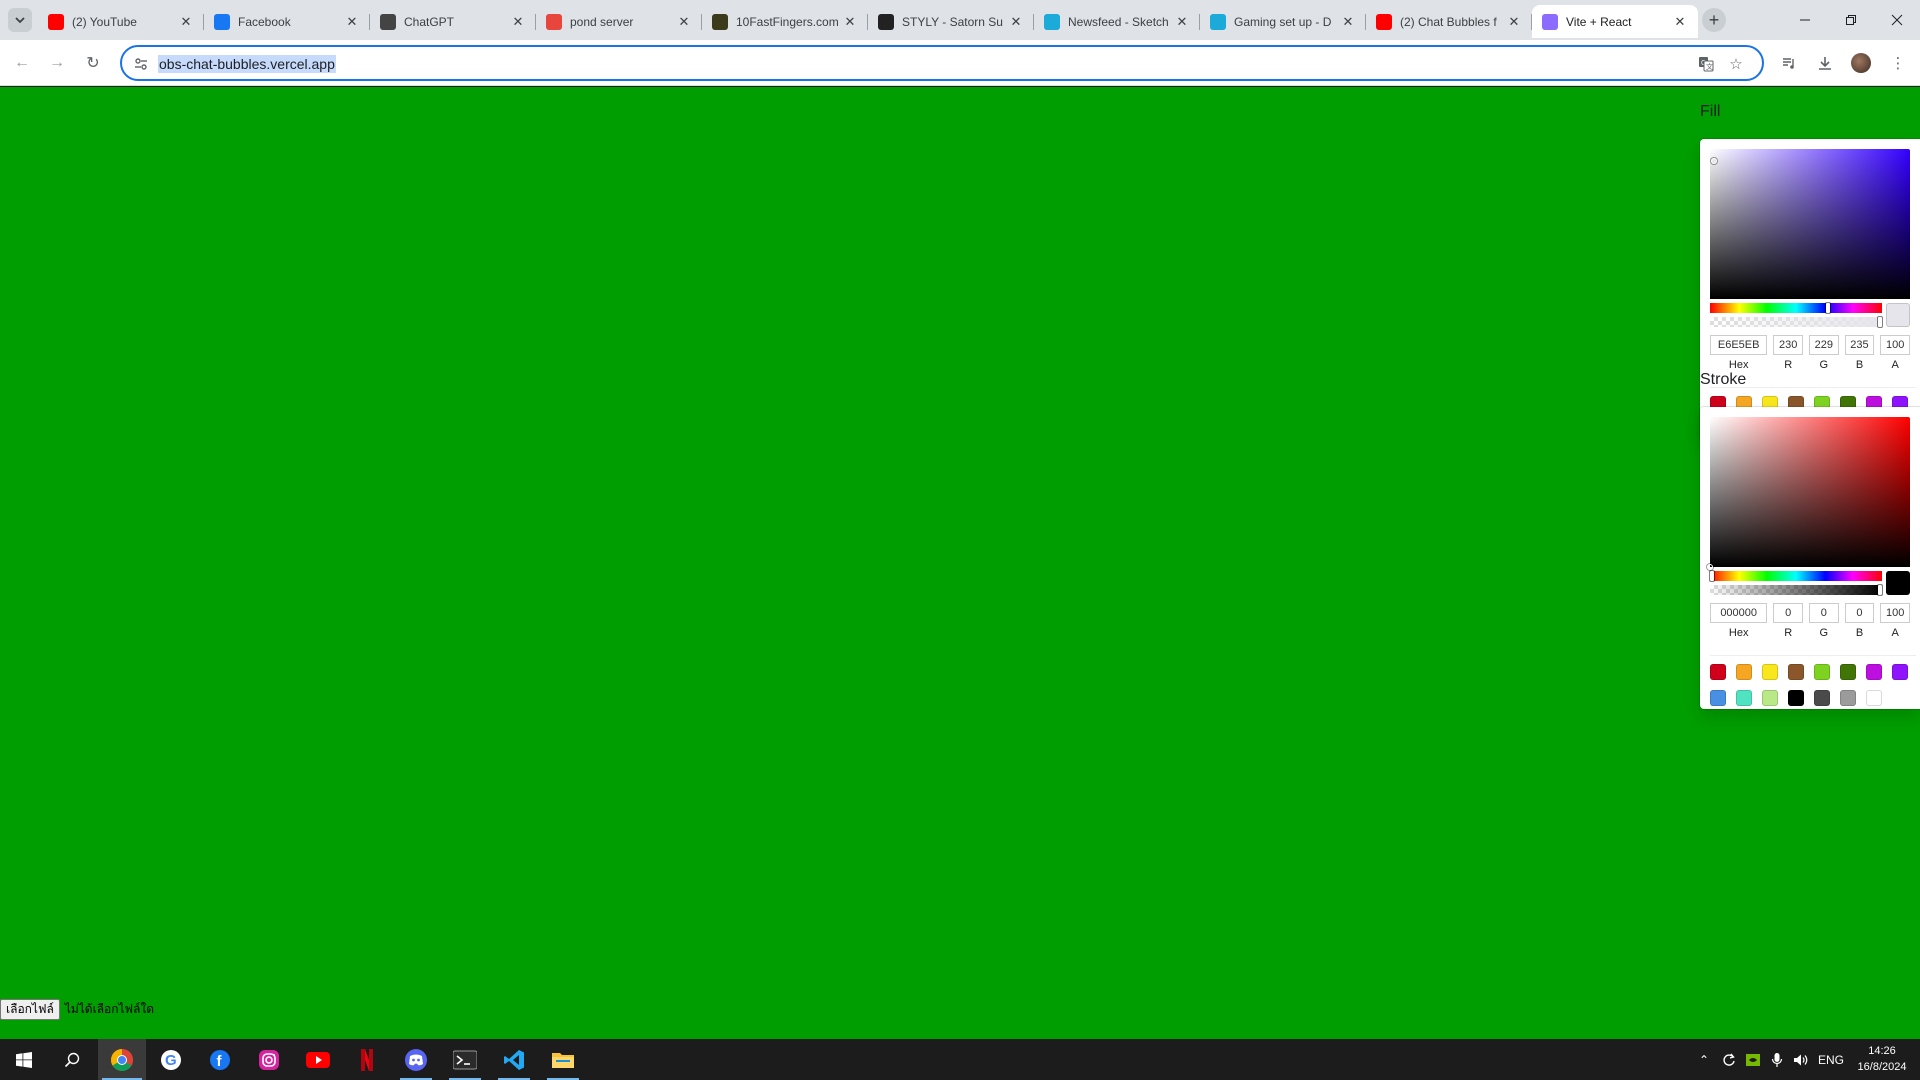 This screenshot has height=1080, width=1920. I want to click on stroke-hue-thumb, so click(1712, 576).